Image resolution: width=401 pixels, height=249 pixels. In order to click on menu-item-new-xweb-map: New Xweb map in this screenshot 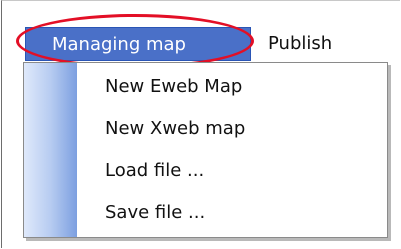, I will do `click(232, 128)`.